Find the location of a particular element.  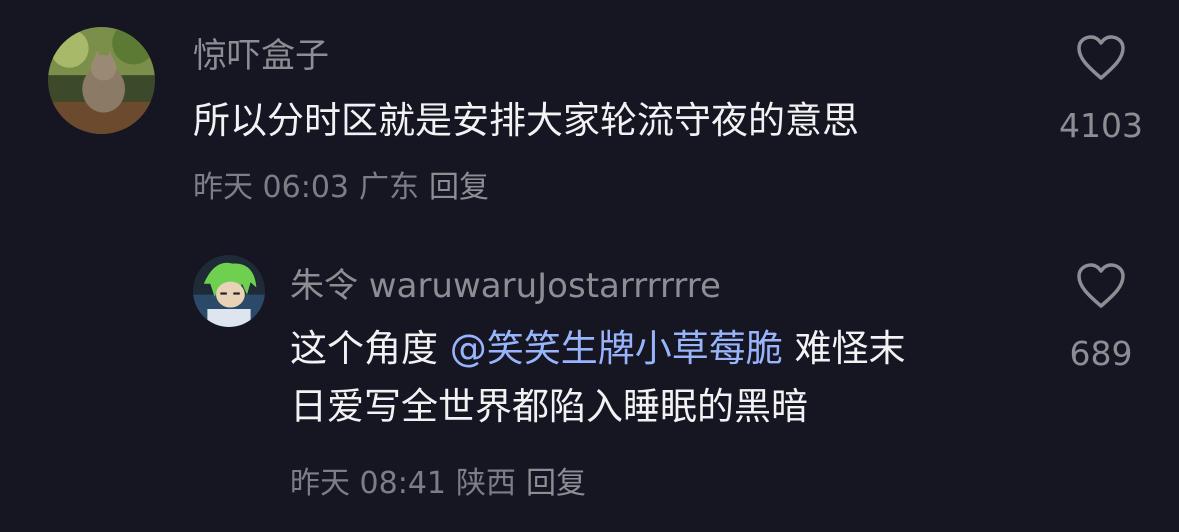

comment-location: 广东 is located at coordinates (389, 187).